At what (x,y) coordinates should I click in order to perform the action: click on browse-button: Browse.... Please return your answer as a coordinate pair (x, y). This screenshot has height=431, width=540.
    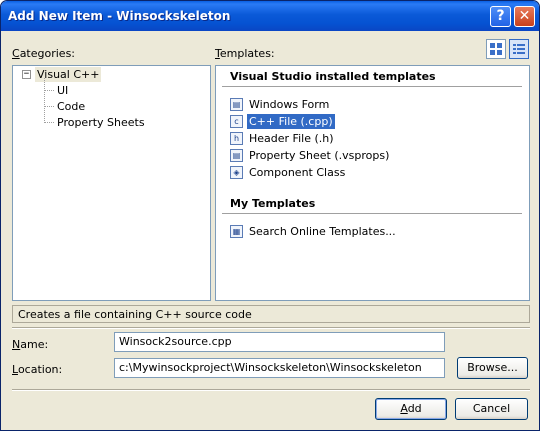
    Looking at the image, I should click on (492, 368).